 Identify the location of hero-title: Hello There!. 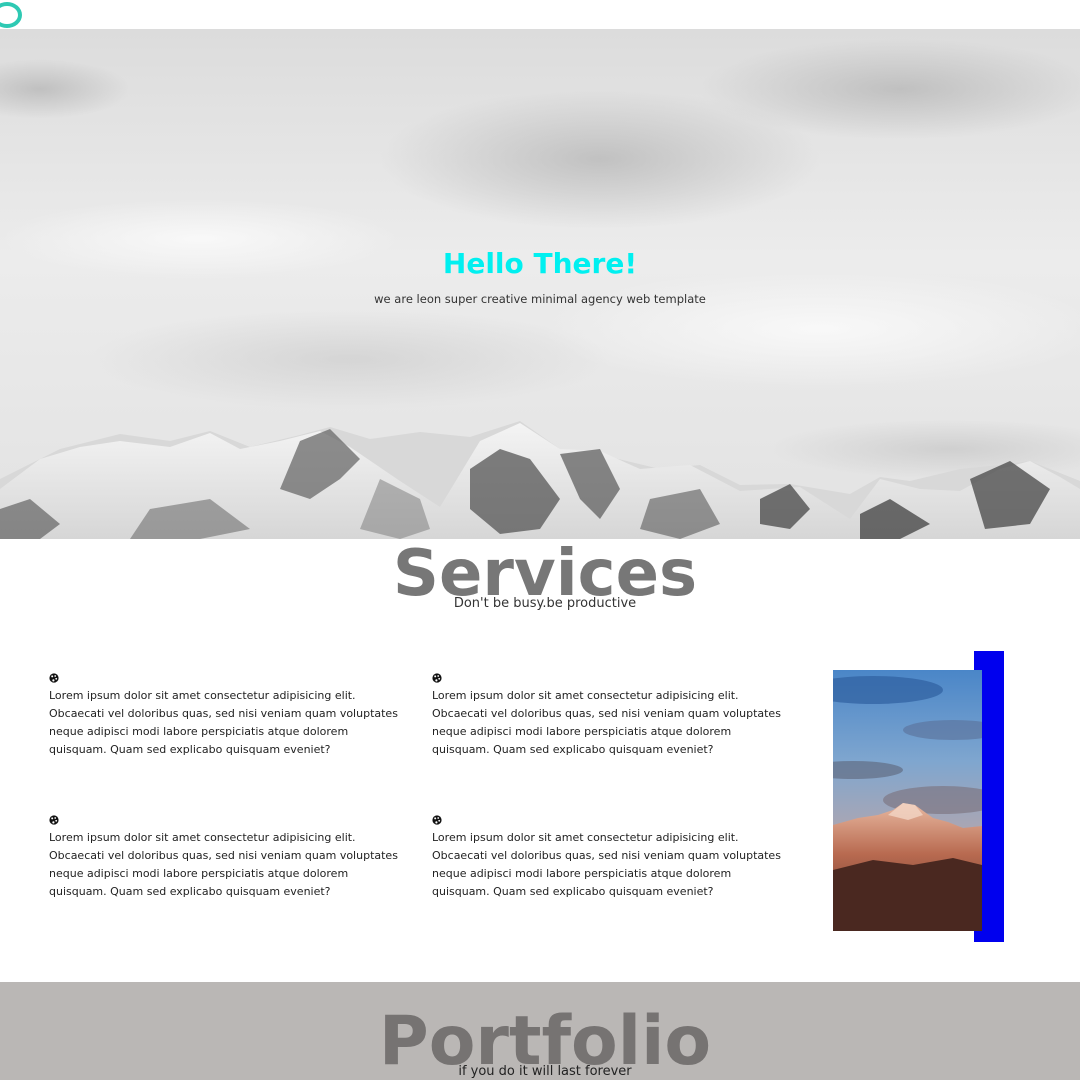
(540, 263).